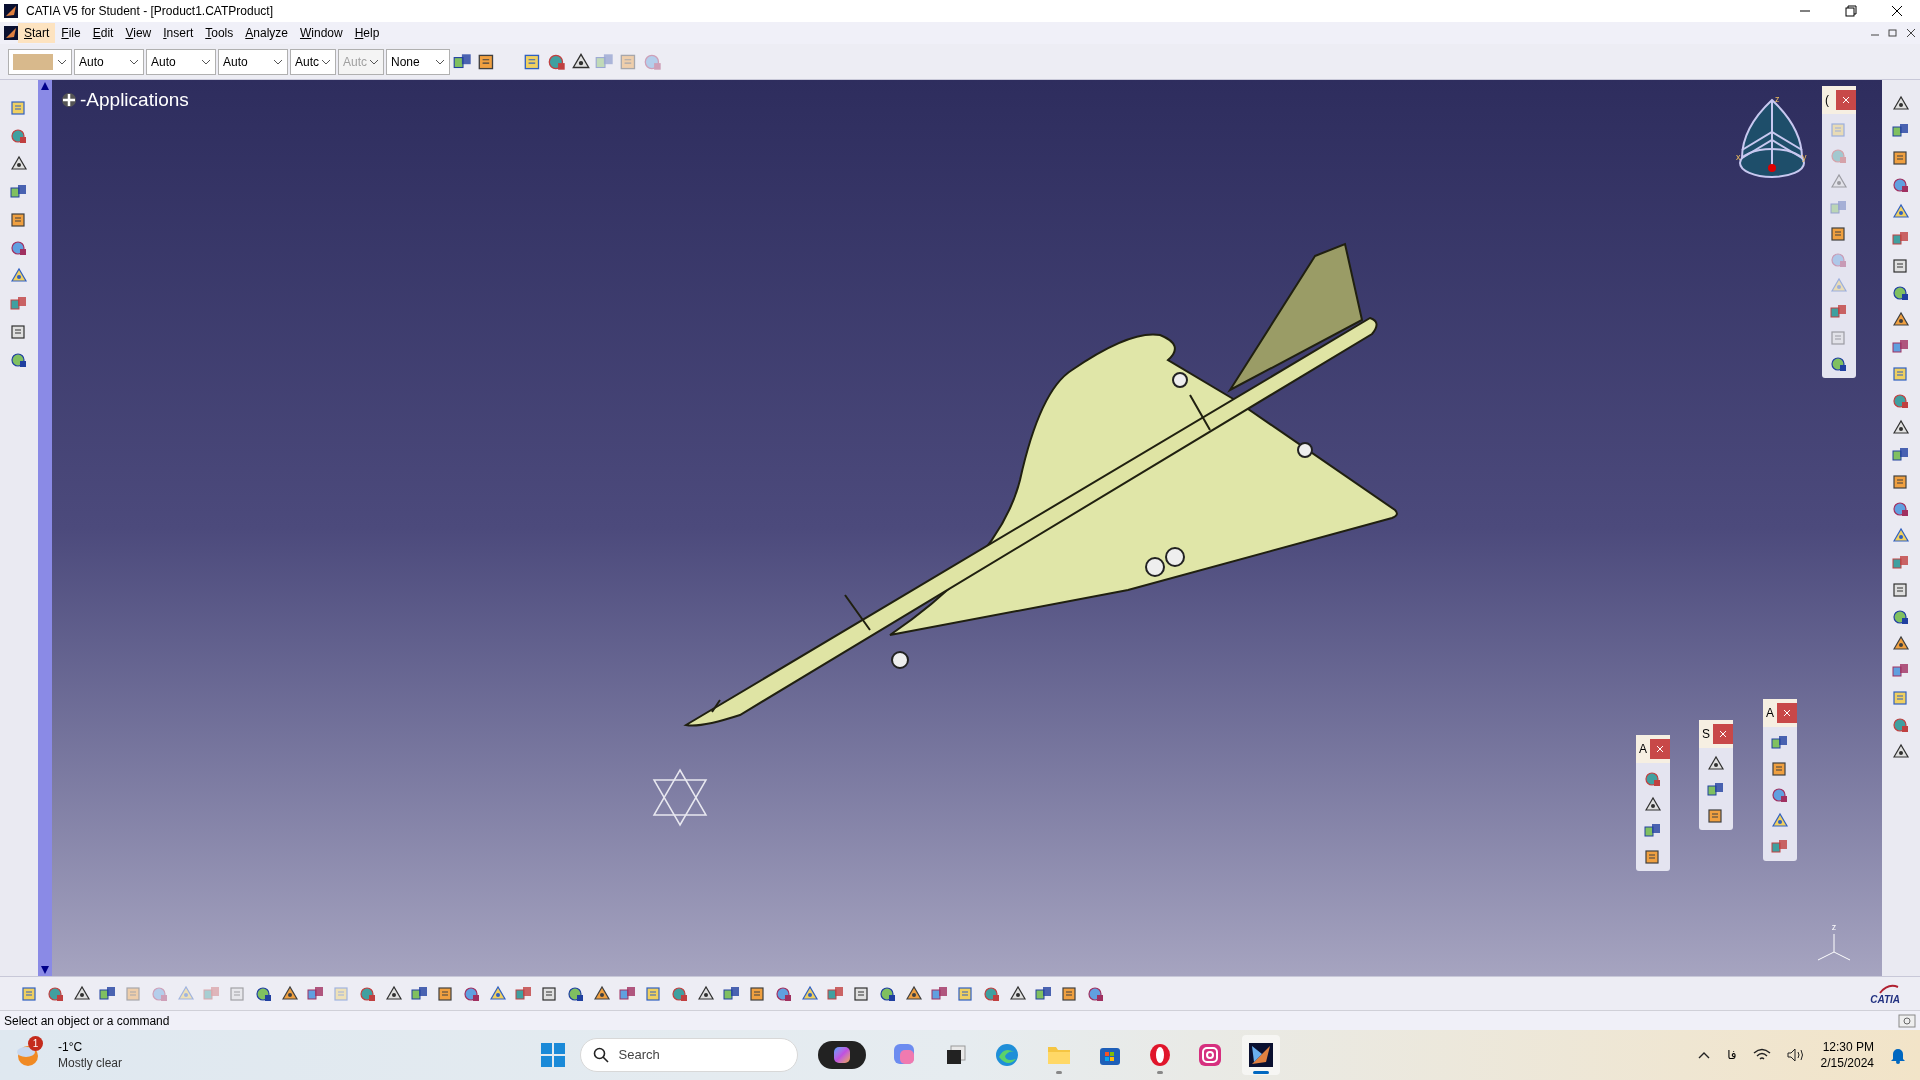 This screenshot has height=1080, width=1920. I want to click on temperature: -1°C, so click(71, 1047).